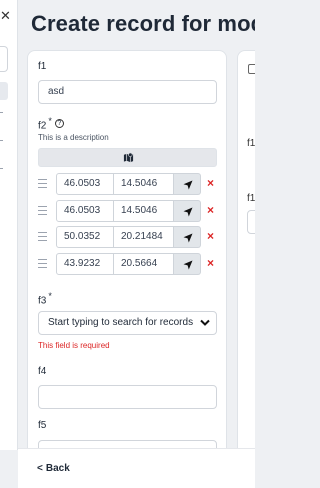  I want to click on longitude-input: 20.21484, so click(144, 237).